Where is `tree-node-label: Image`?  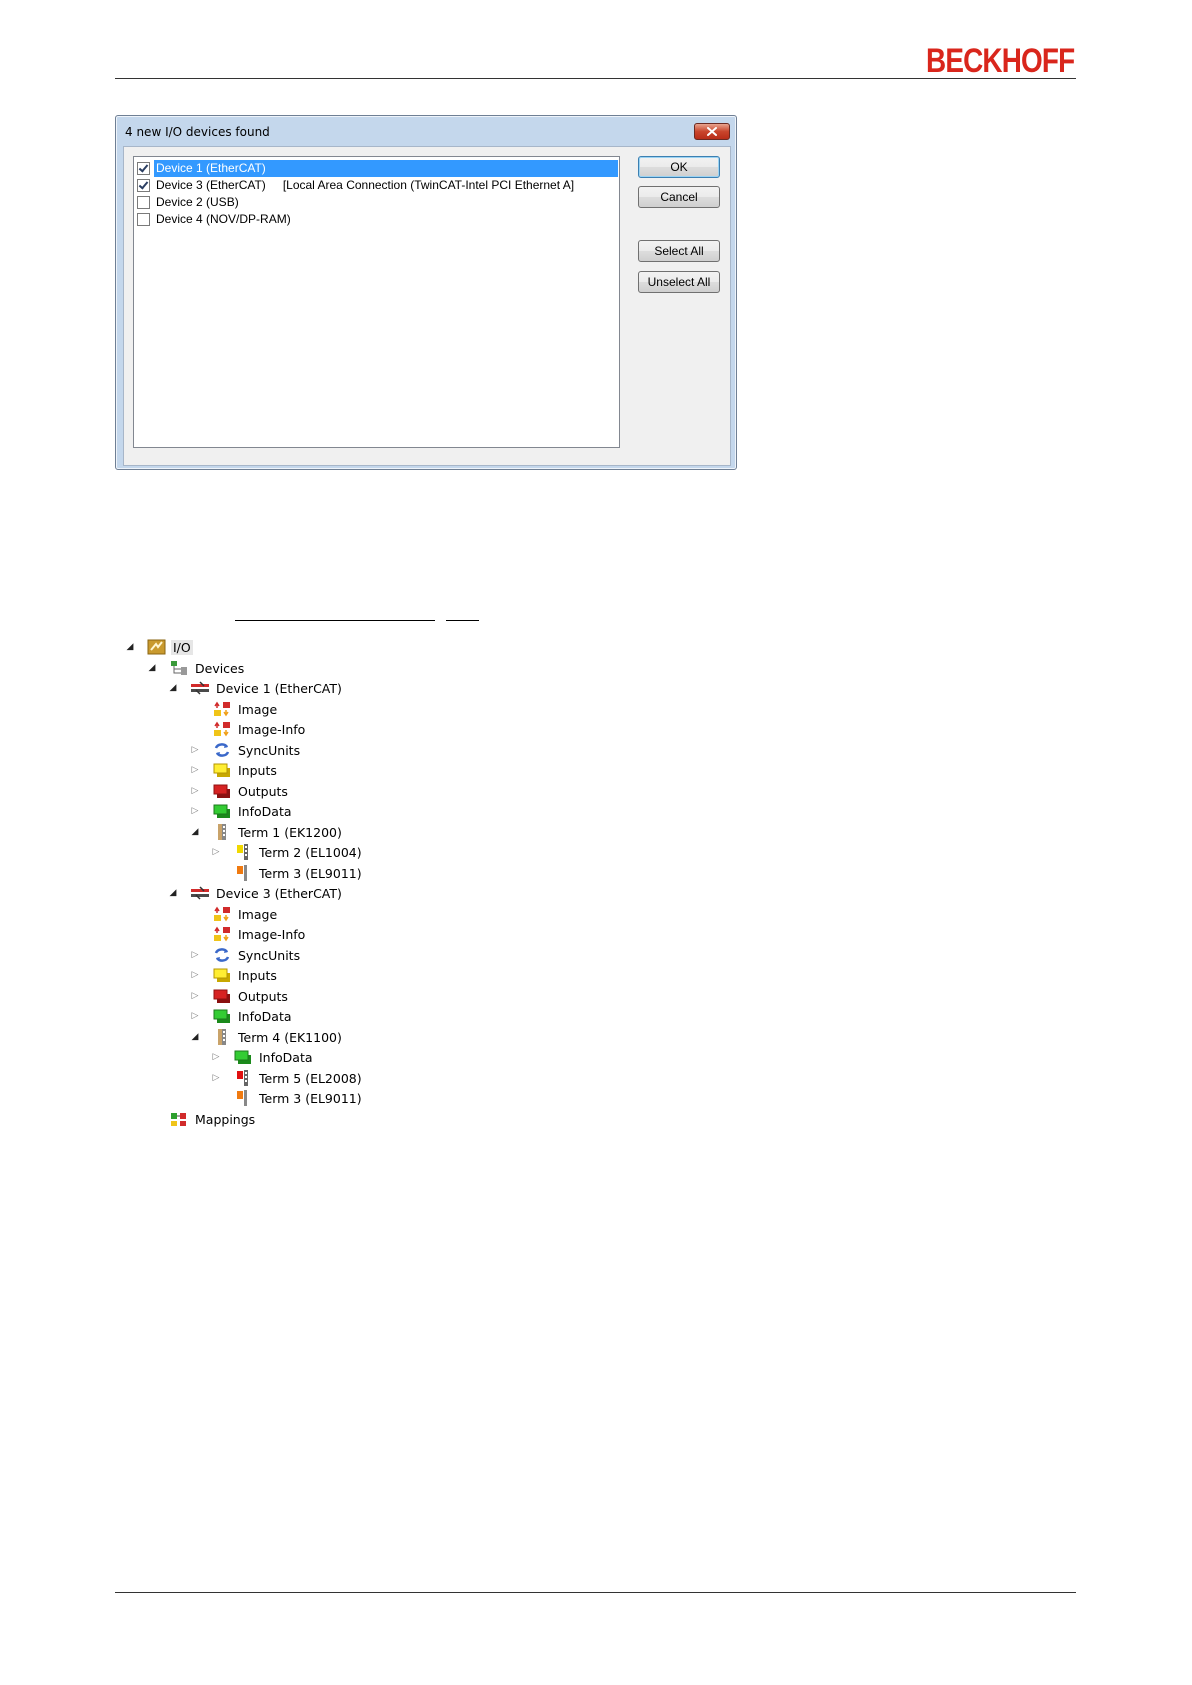
tree-node-label: Image is located at coordinates (258, 914).